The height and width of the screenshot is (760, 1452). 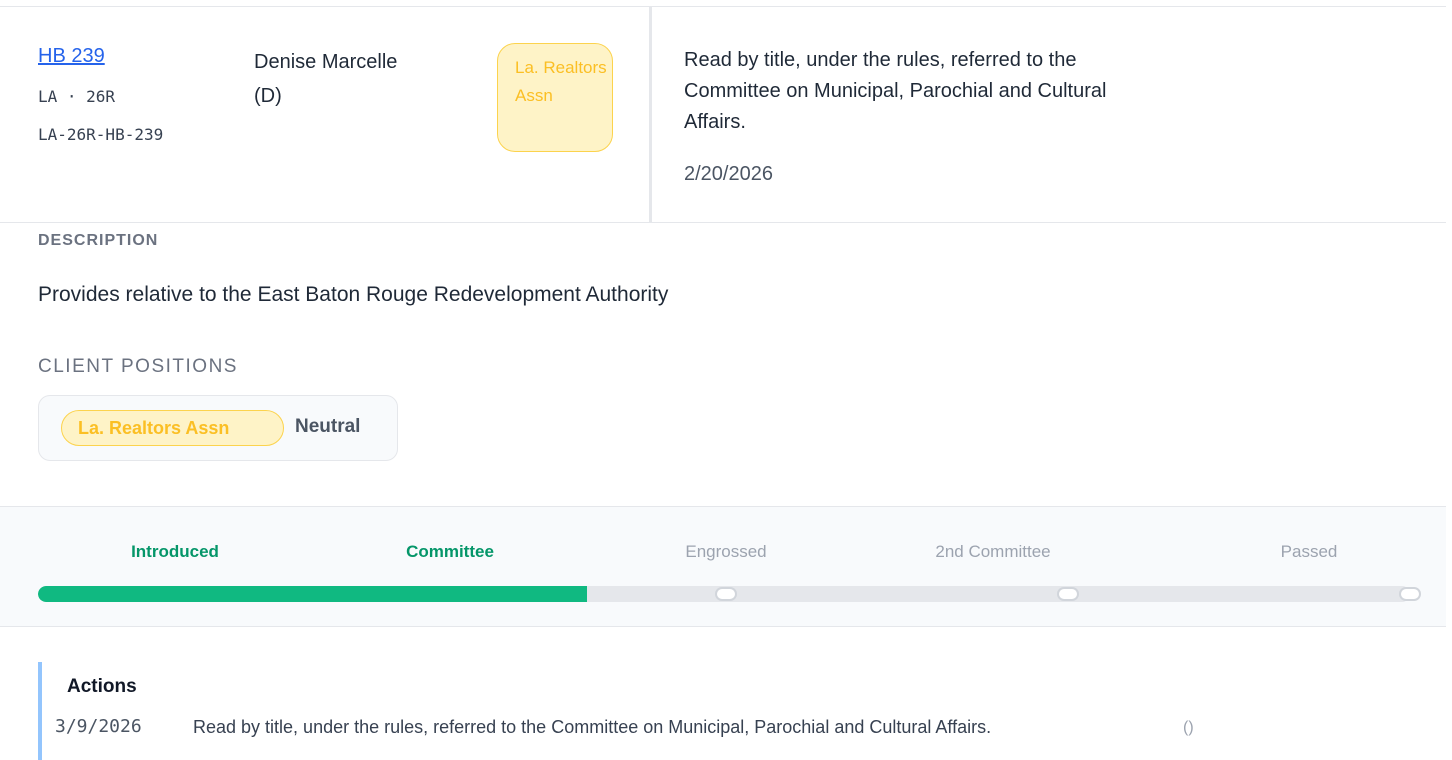 I want to click on client-position-client: La. Realtors Assn, so click(x=172, y=428).